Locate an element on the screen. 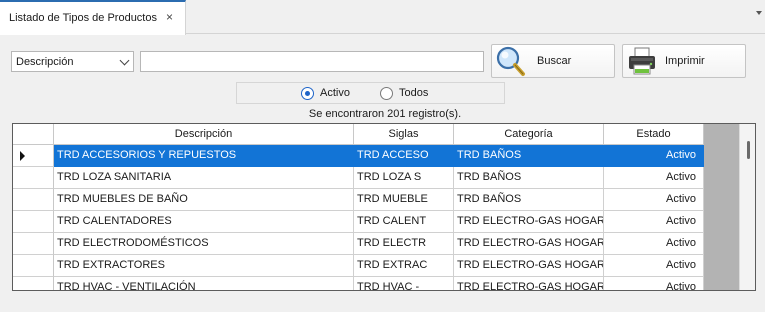 This screenshot has height=312, width=765. cell-descripcion: TRD EXTRACTORES is located at coordinates (204, 266).